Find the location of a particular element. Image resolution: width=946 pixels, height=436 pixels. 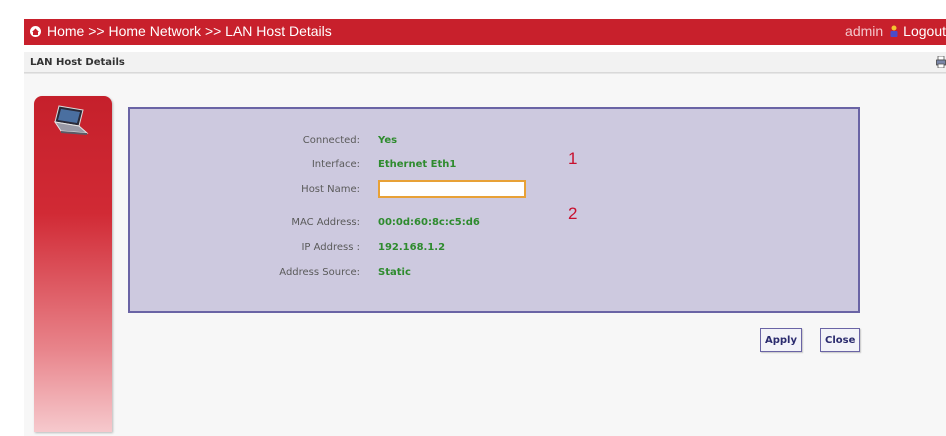

interface-value: Ethernet Eth1 is located at coordinates (417, 164).